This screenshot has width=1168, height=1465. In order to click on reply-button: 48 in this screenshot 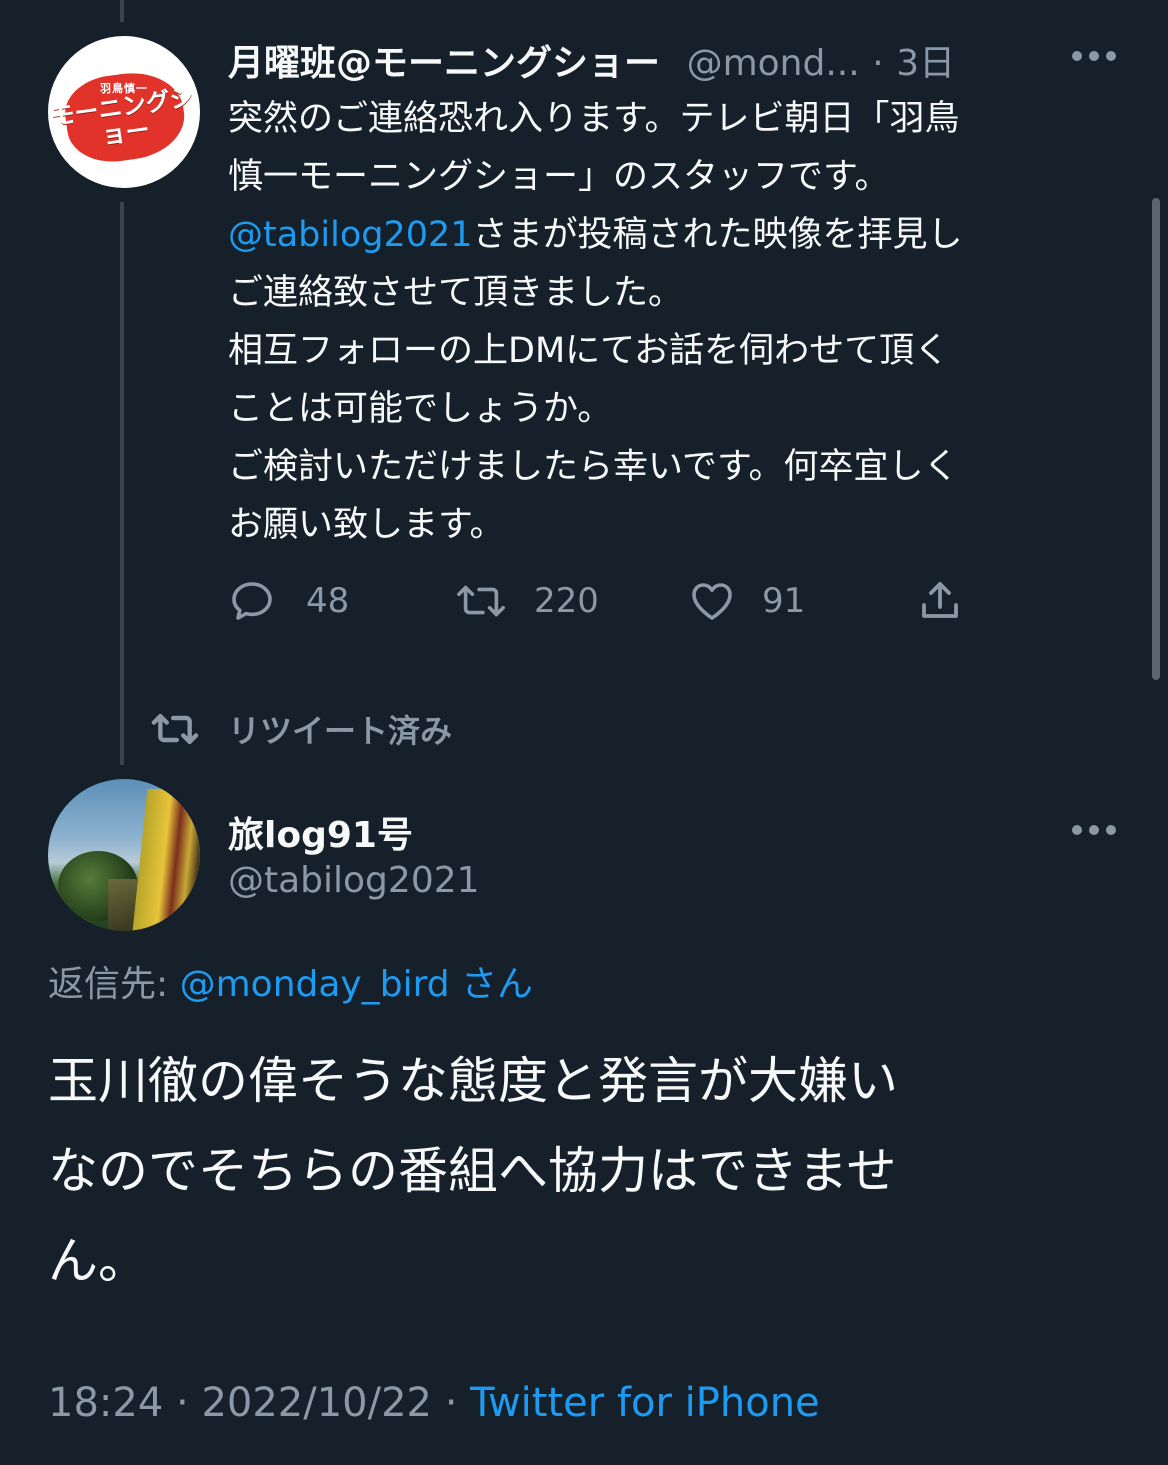, I will do `click(288, 601)`.